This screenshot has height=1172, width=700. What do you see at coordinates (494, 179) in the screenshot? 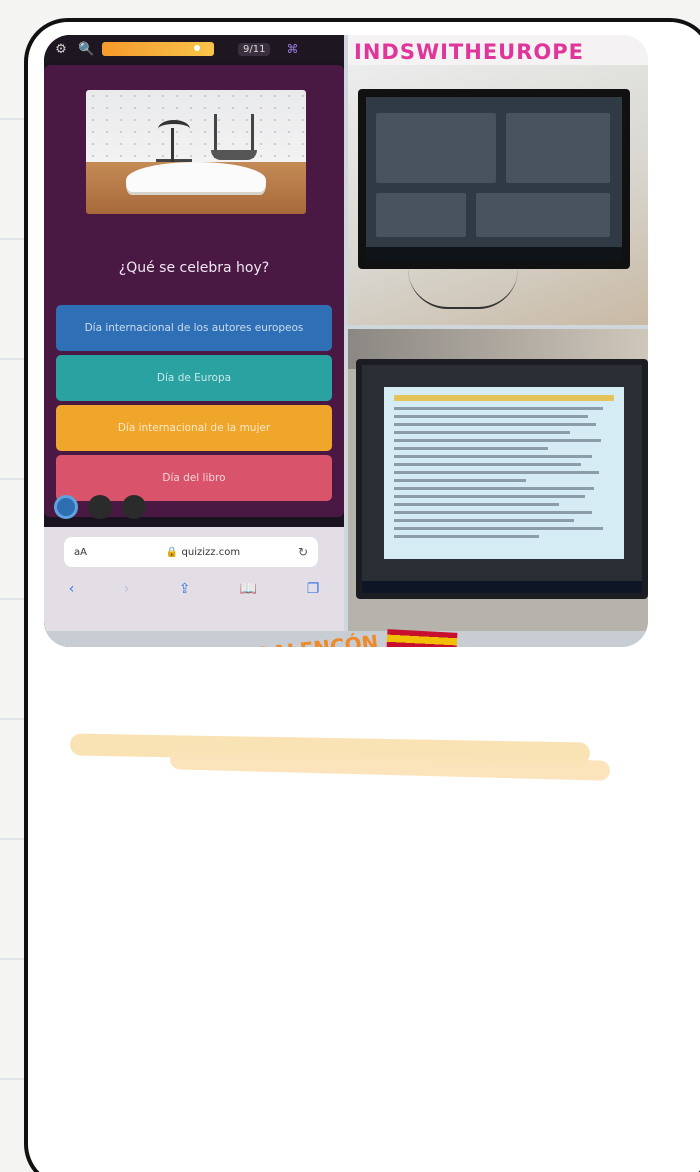
I see `tv-screen` at bounding box center [494, 179].